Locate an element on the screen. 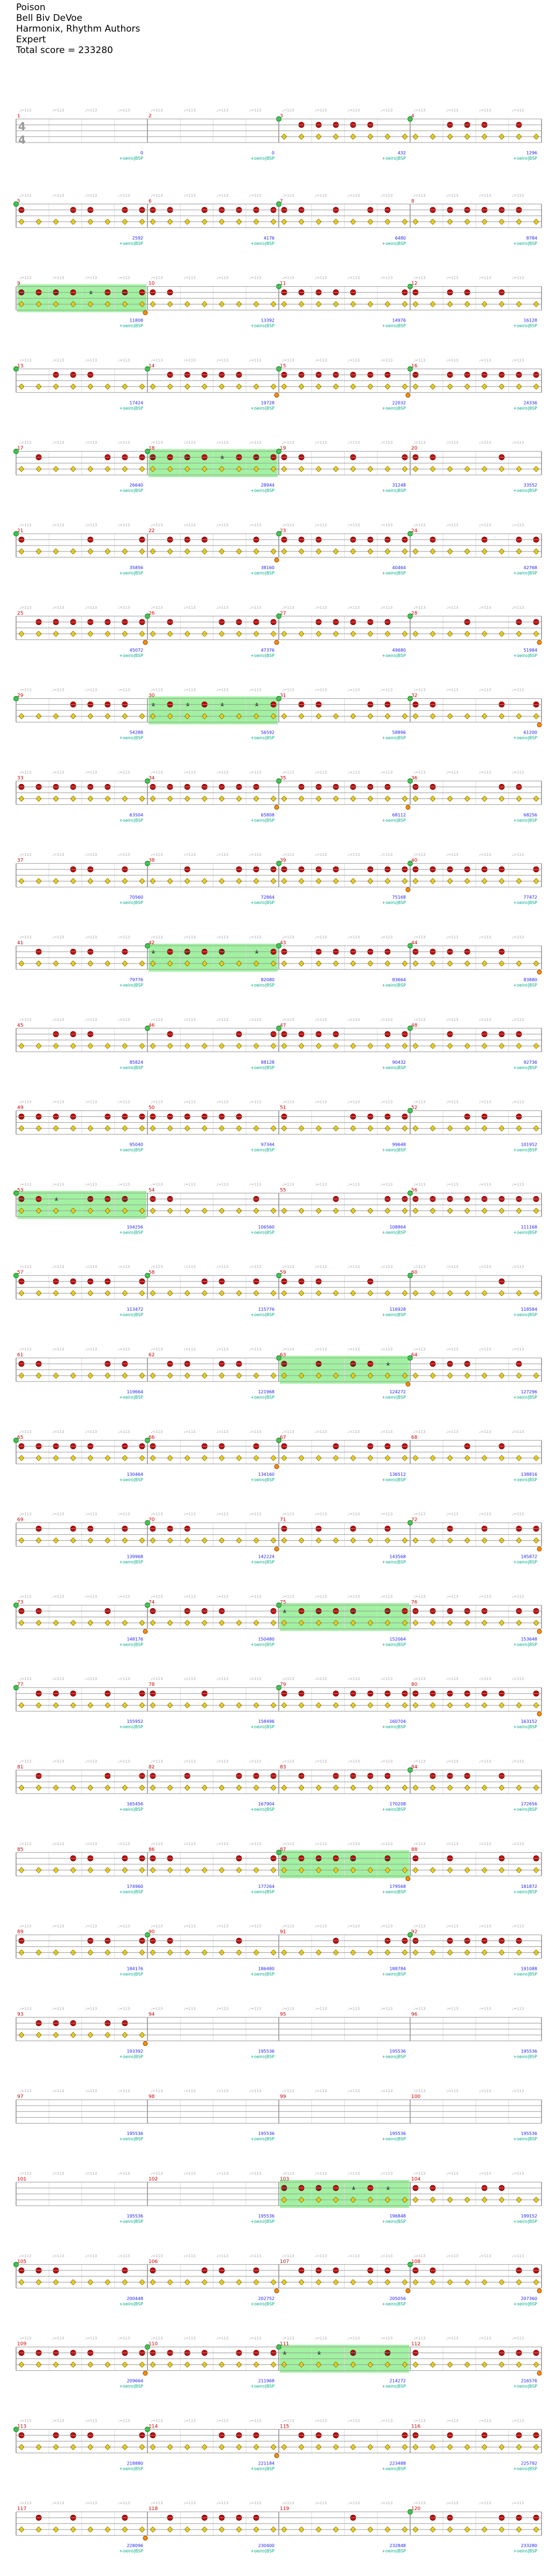 This screenshot has width=549, height=2576. measure-number: 117 is located at coordinates (21, 2509).